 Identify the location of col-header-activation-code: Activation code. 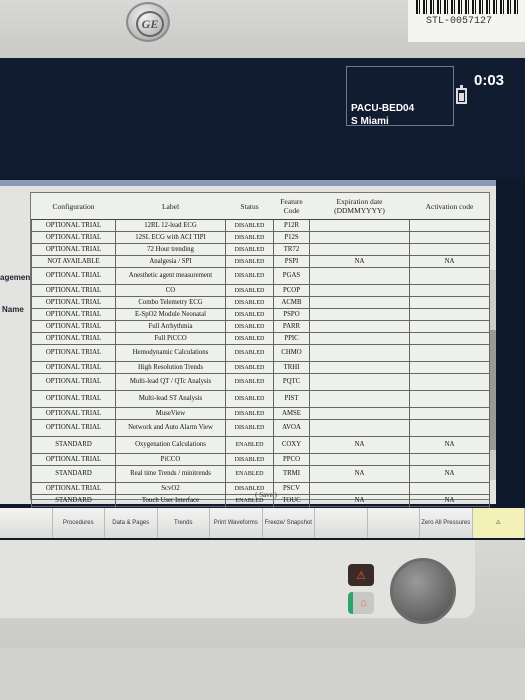
(449, 206).